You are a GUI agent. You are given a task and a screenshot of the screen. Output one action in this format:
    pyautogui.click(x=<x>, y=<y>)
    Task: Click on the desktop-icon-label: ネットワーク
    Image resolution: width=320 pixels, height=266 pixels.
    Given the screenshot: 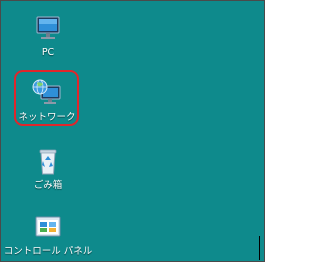 What is the action you would take?
    pyautogui.click(x=47, y=117)
    